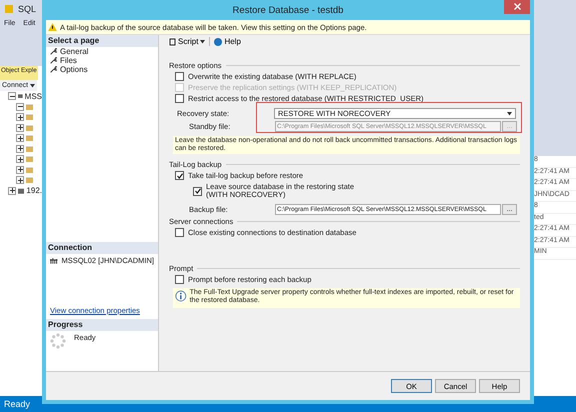 This screenshot has height=412, width=576. Describe the element at coordinates (227, 41) in the screenshot. I see `help-button: Help` at that location.